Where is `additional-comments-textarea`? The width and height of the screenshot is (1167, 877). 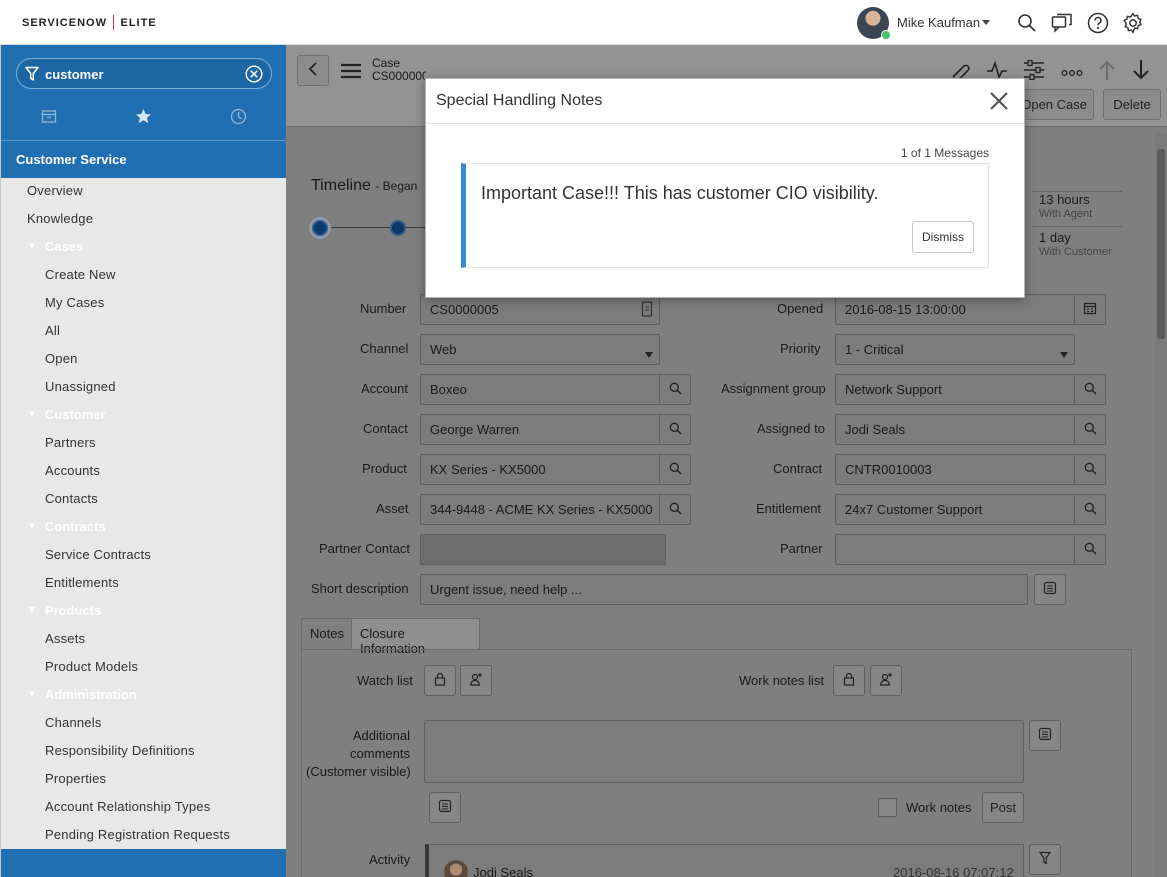 additional-comments-textarea is located at coordinates (724, 751).